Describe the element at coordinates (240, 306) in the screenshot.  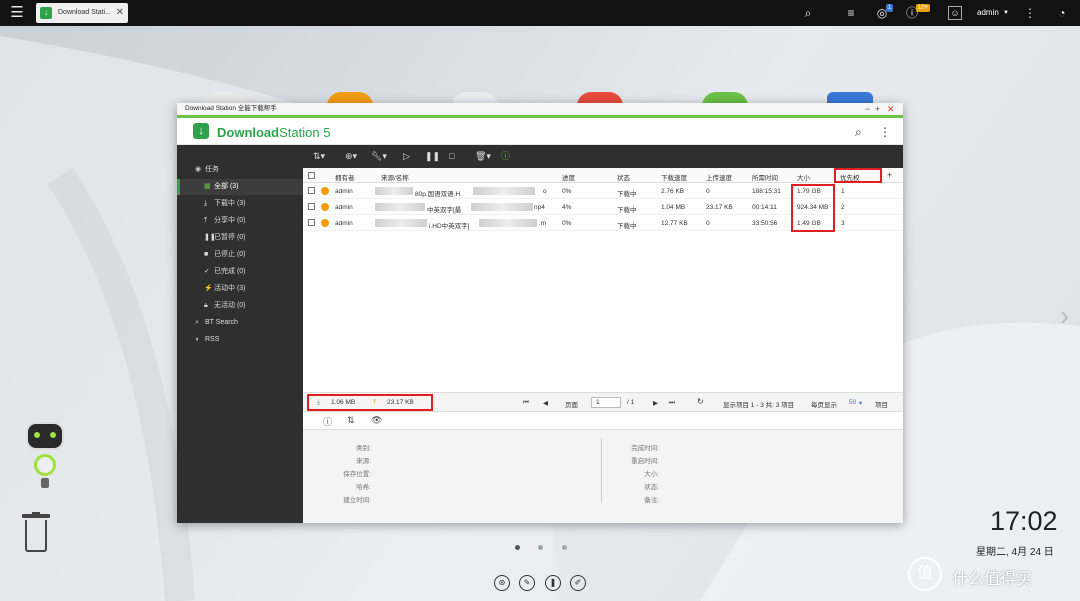
I see `sidebar-item-inactive: 🔒︎ 无活动 (0)` at that location.